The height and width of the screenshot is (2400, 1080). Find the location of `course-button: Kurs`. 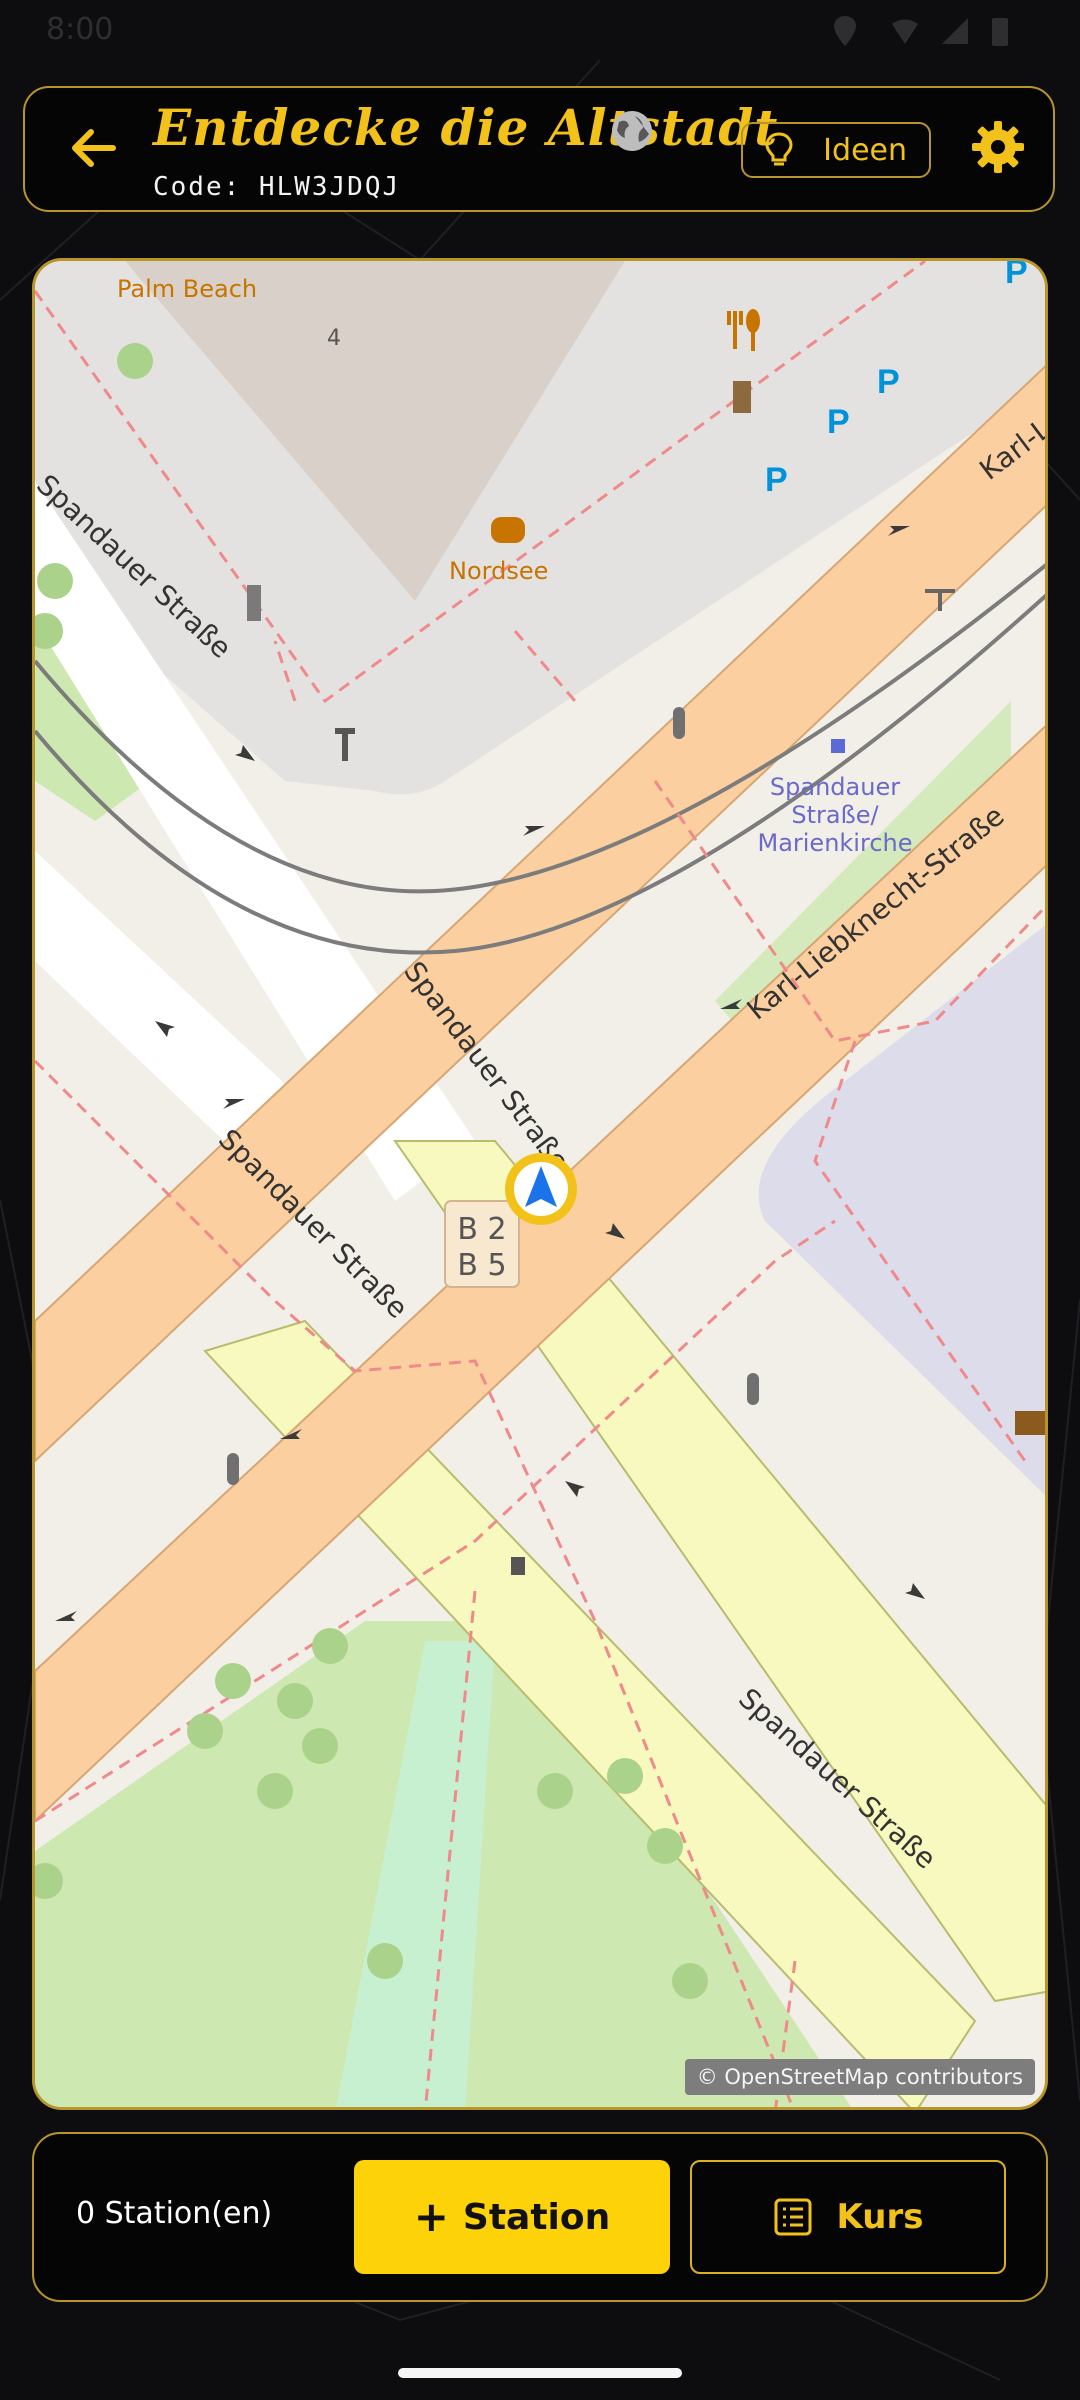

course-button: Kurs is located at coordinates (848, 2217).